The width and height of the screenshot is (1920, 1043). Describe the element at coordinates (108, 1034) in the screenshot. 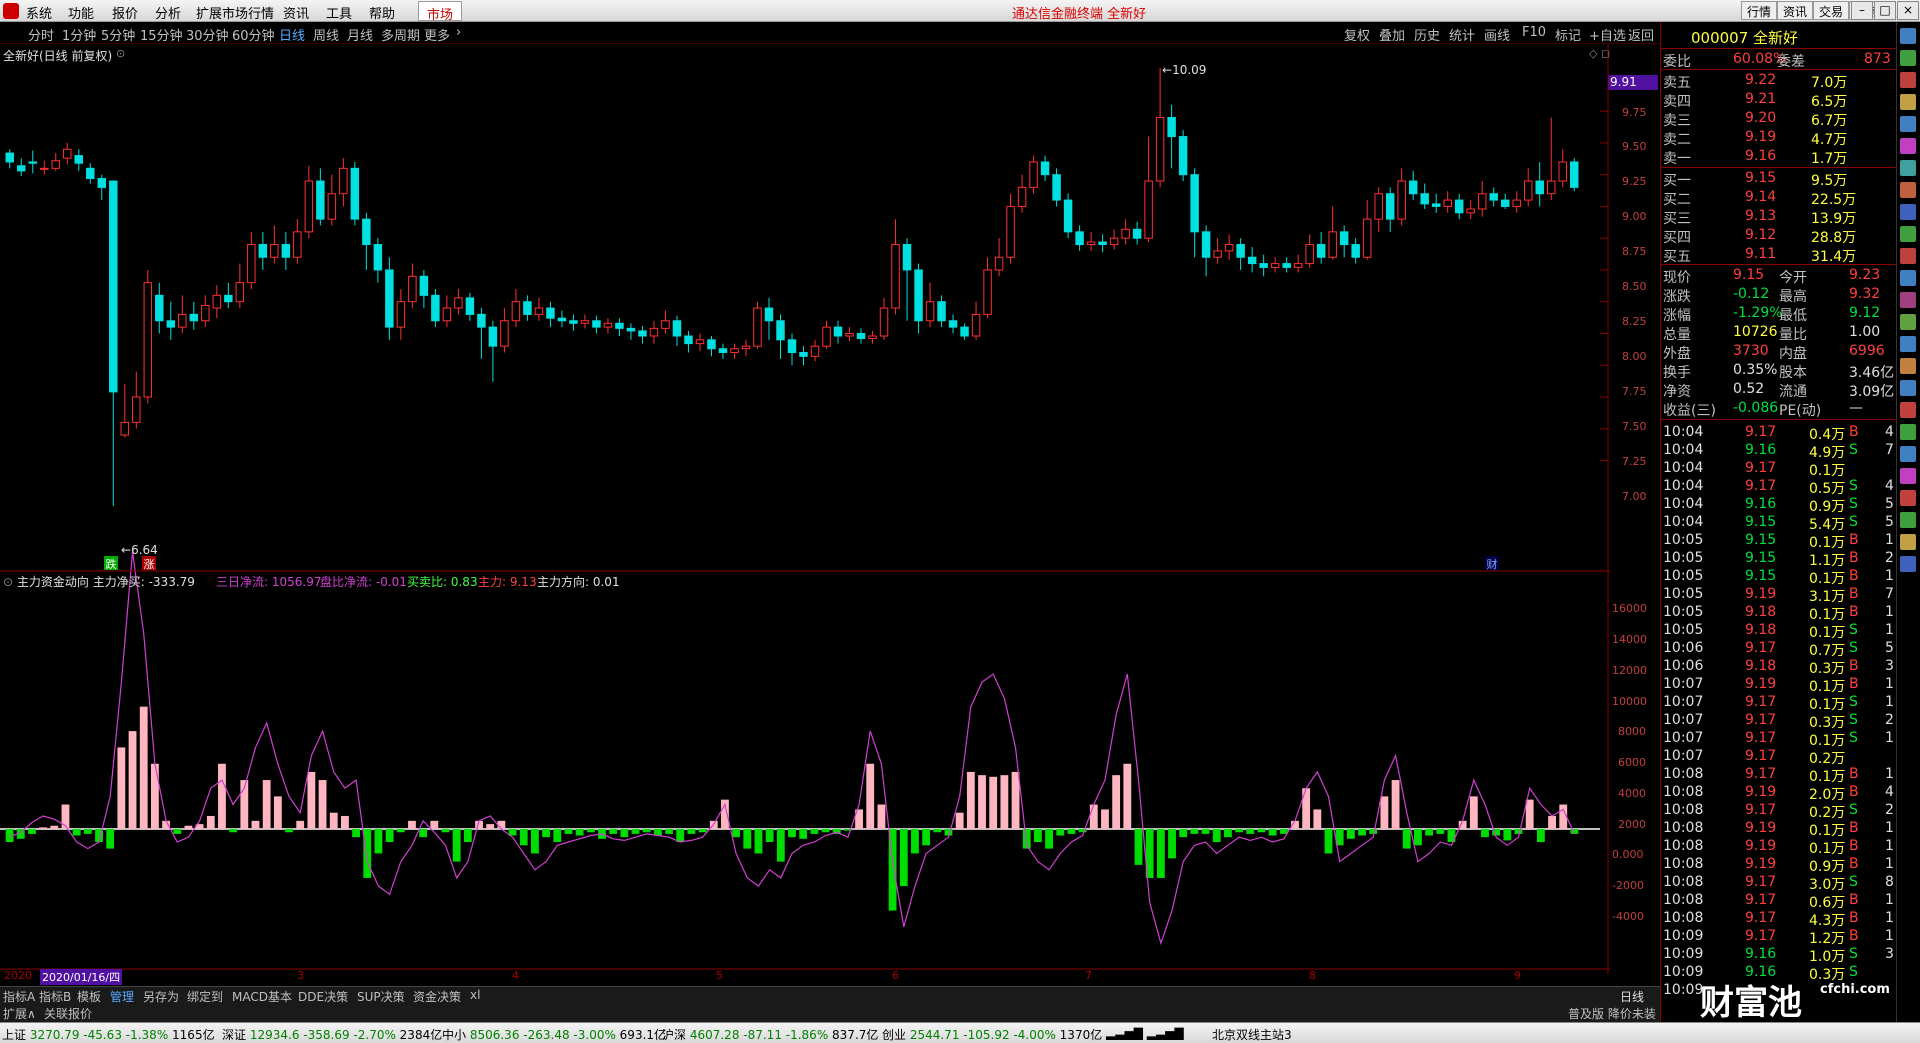

I see `index-quote: 上证 3270.79 -45.63 -1.38% 1165亿` at that location.